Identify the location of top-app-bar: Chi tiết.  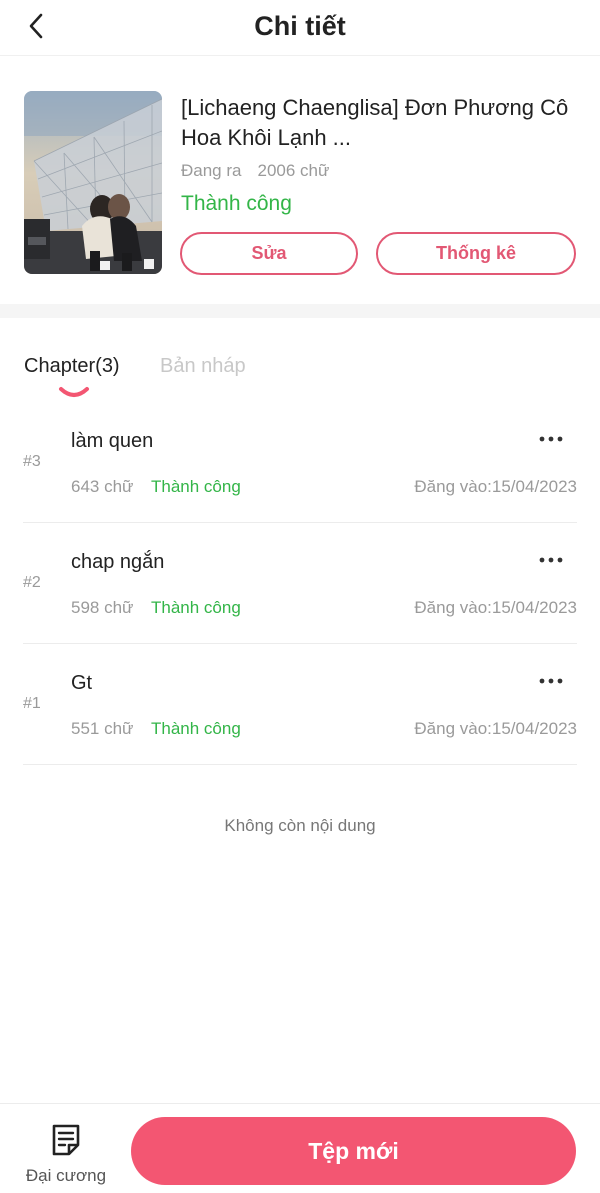
(300, 28).